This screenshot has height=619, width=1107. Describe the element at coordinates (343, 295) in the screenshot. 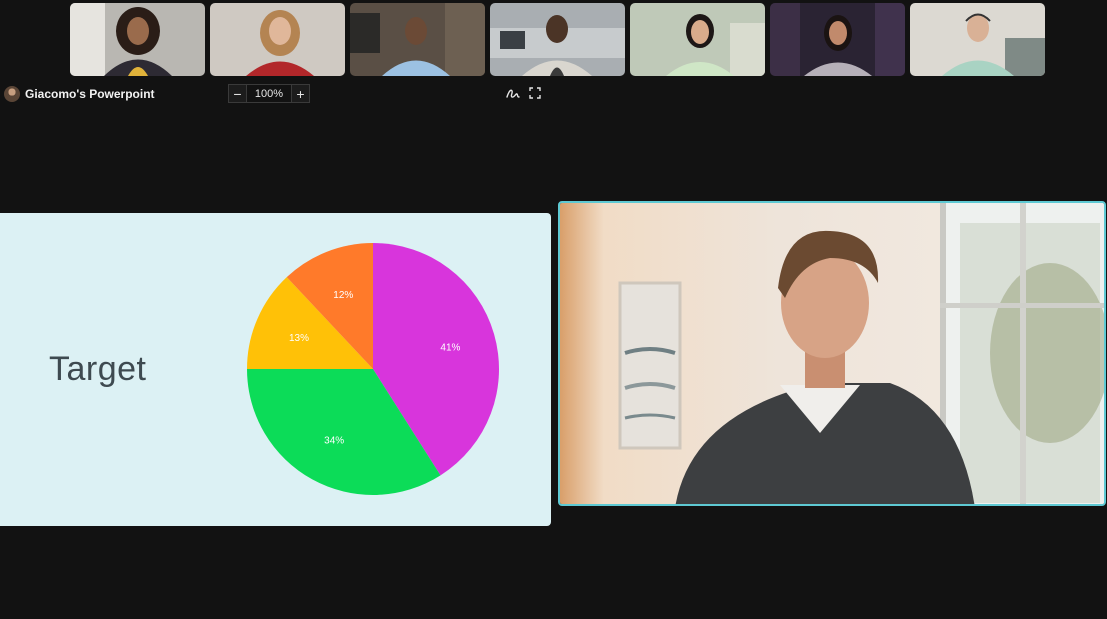

I see `pie-slice-label-3: 12%` at that location.